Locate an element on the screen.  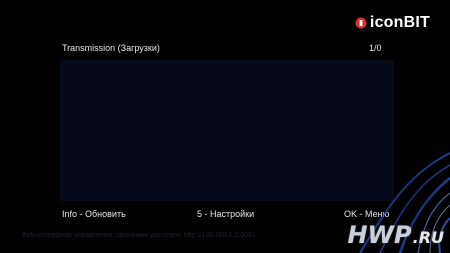
watermark-suffix: .RU is located at coordinates (428, 237).